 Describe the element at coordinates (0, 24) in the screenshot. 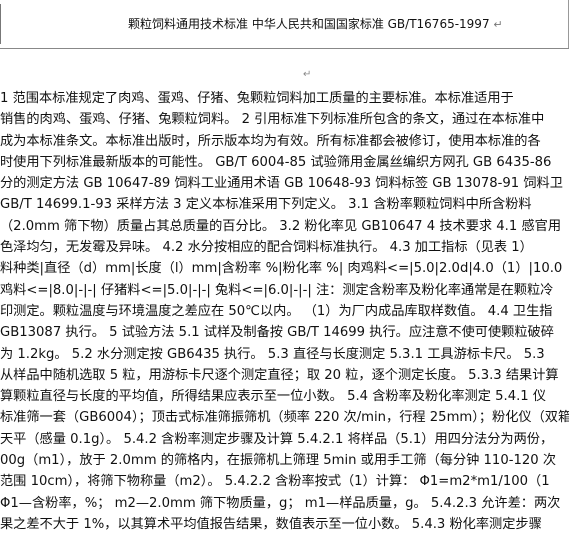

I see `crop-mark-left` at that location.